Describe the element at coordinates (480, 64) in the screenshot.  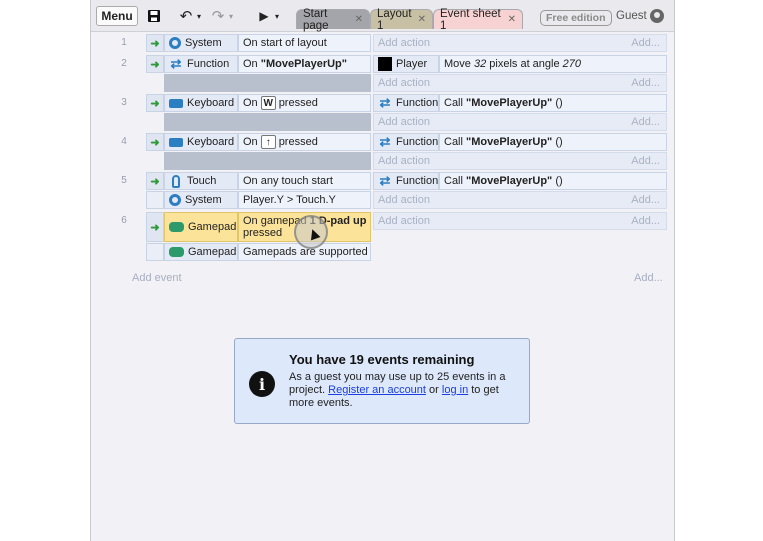
I see `text-param: 32` at that location.